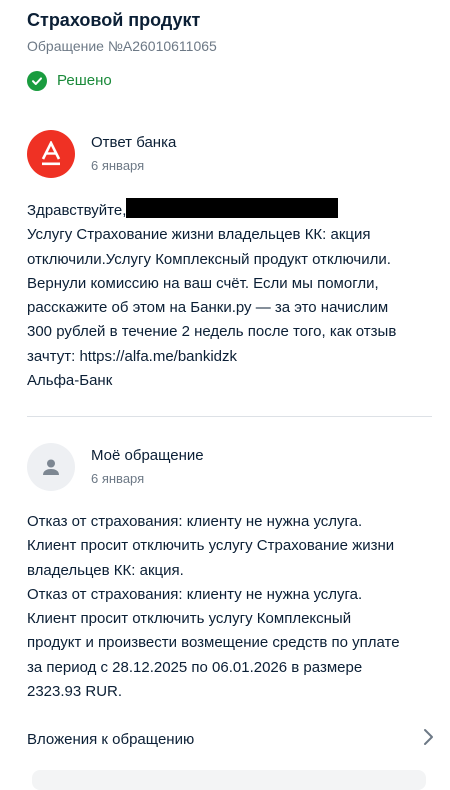  I want to click on check-circle-icon, so click(37, 81).